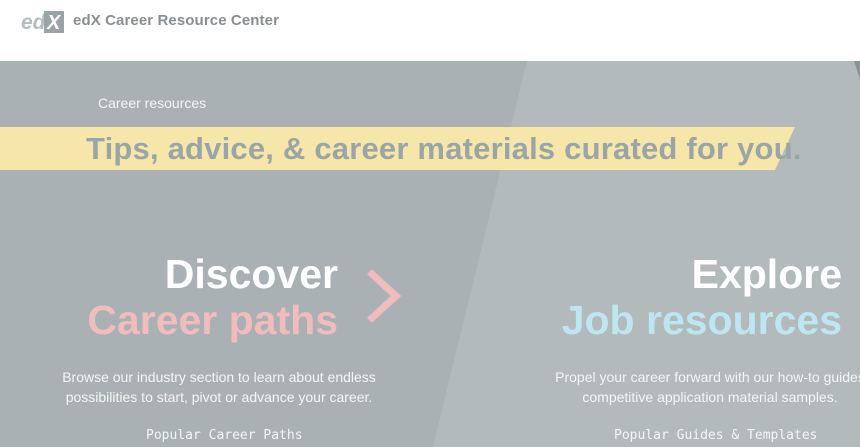 This screenshot has width=860, height=447. What do you see at coordinates (430, 30) in the screenshot?
I see `site-header: ed X edX Career Resource Center` at bounding box center [430, 30].